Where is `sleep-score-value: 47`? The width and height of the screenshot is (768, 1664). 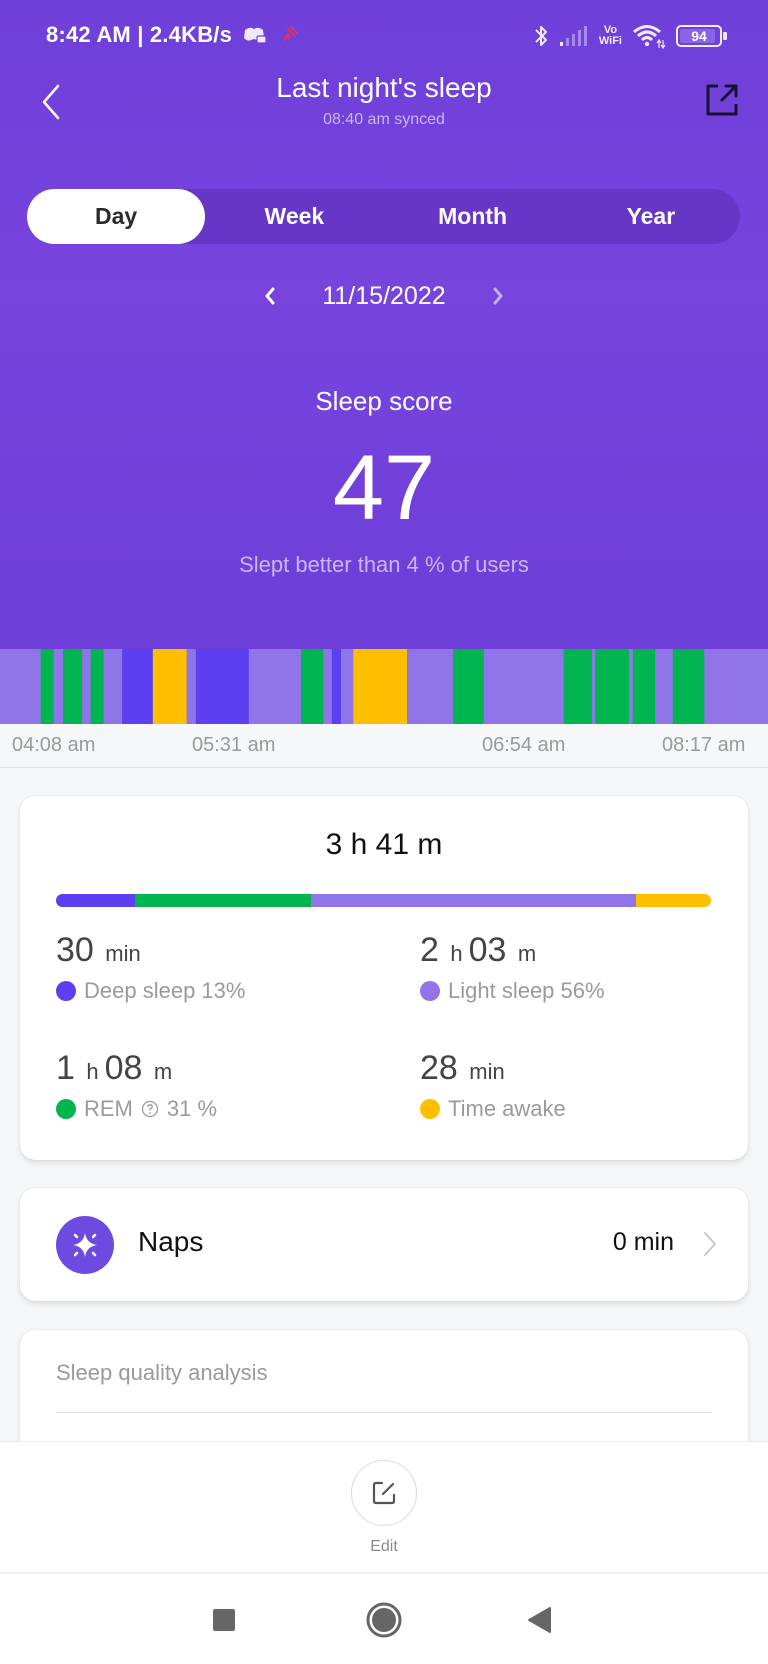
sleep-score-value: 47 is located at coordinates (384, 488).